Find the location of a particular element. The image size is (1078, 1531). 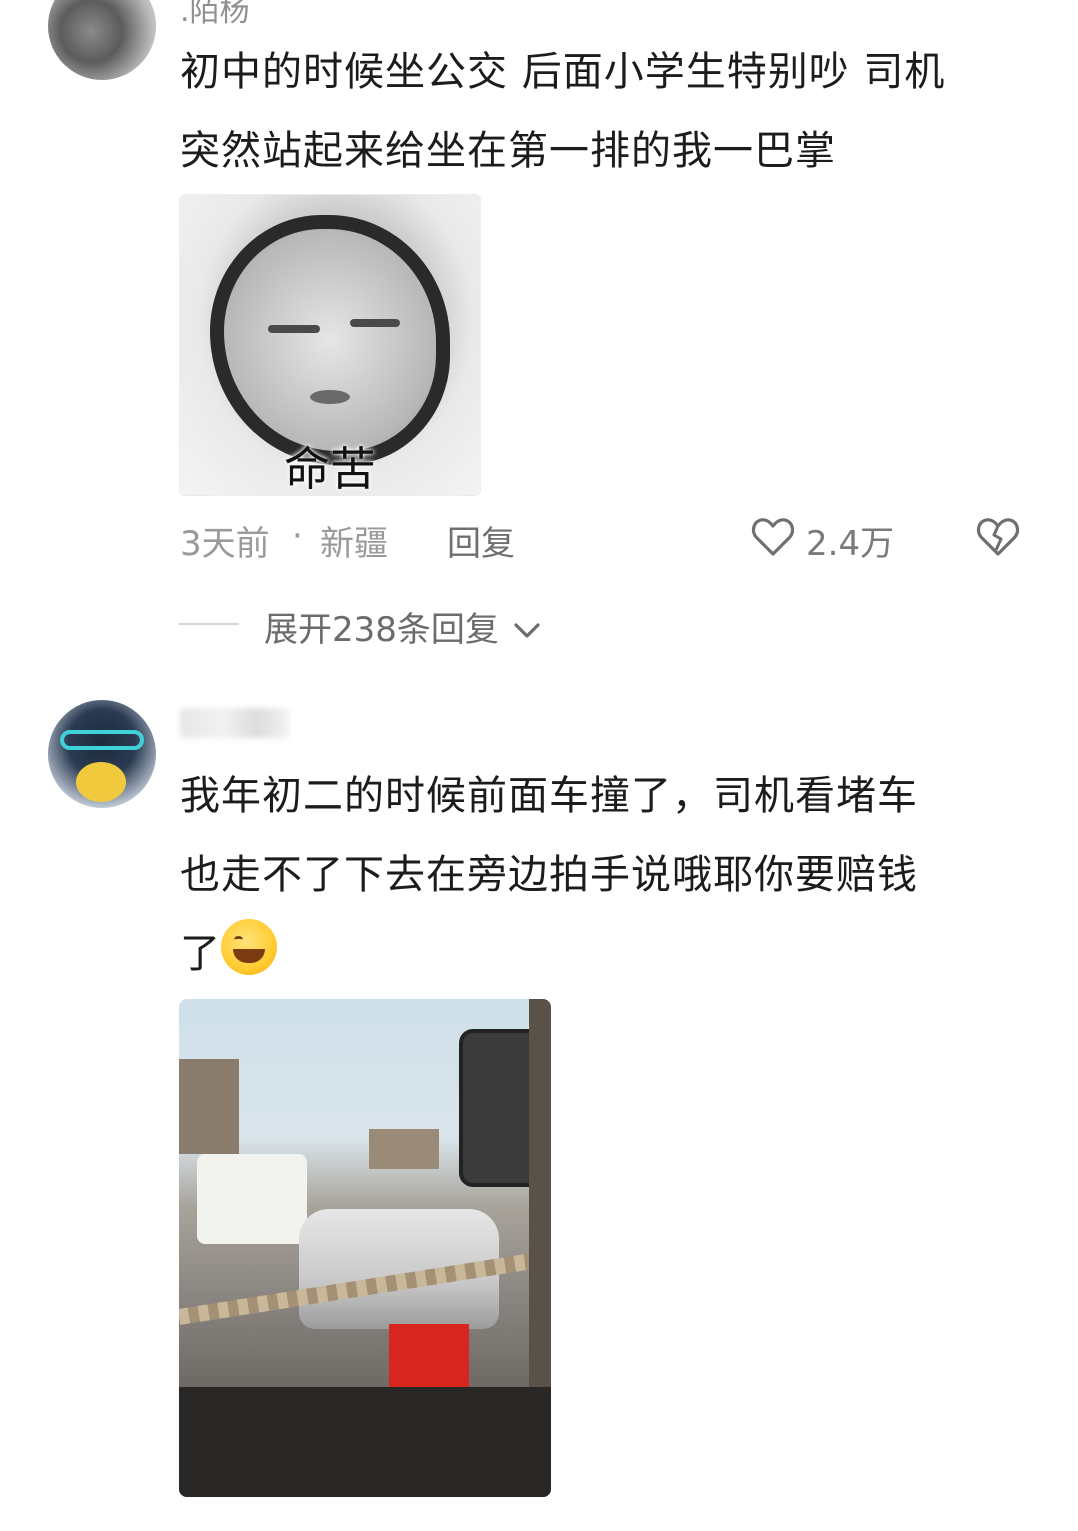

photo-van is located at coordinates (252, 1199).